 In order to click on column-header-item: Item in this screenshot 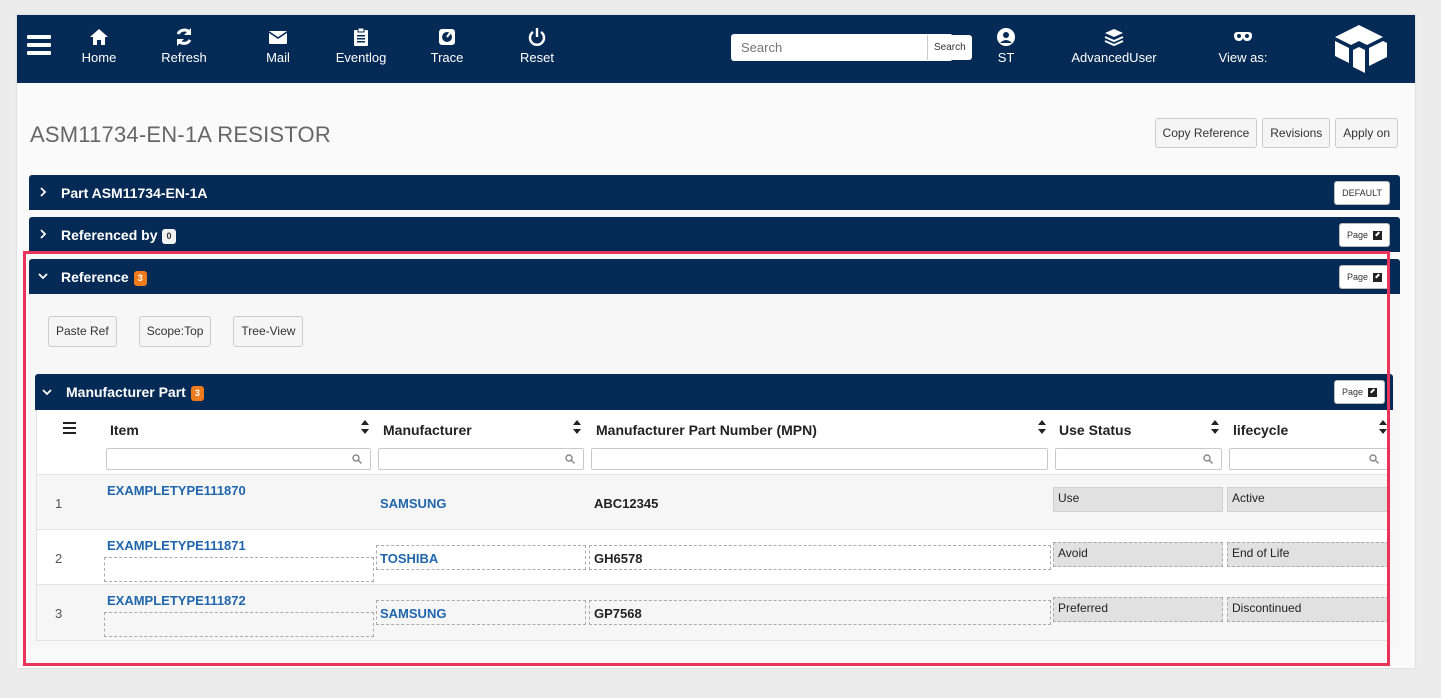, I will do `click(124, 430)`.